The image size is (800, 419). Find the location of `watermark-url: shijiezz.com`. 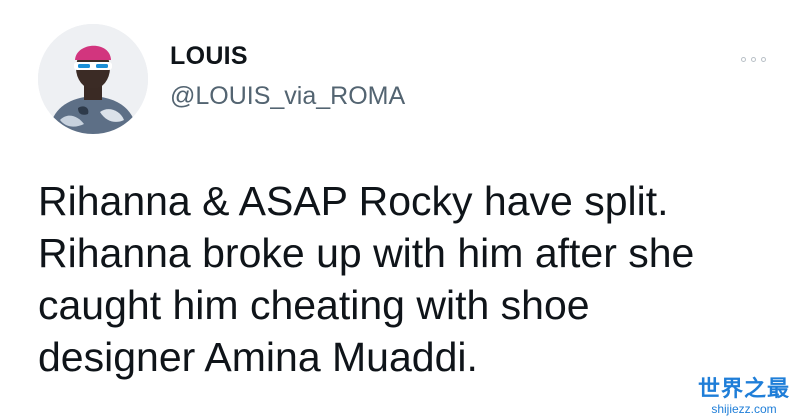

watermark-url: shijiezz.com is located at coordinates (744, 409).